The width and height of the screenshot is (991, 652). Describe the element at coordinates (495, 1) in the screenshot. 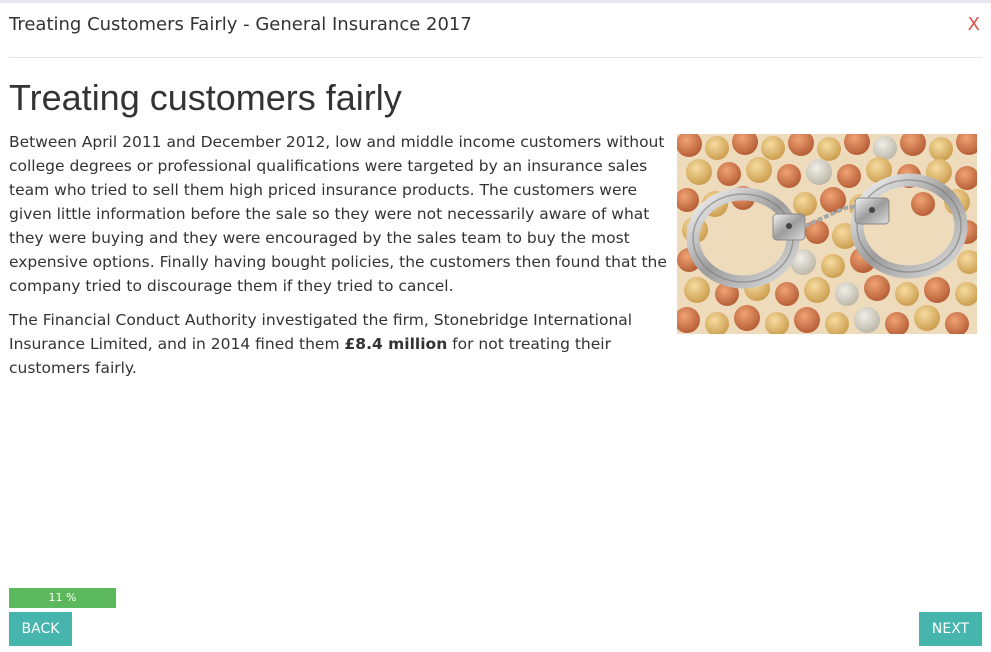

I see `top-strip` at that location.